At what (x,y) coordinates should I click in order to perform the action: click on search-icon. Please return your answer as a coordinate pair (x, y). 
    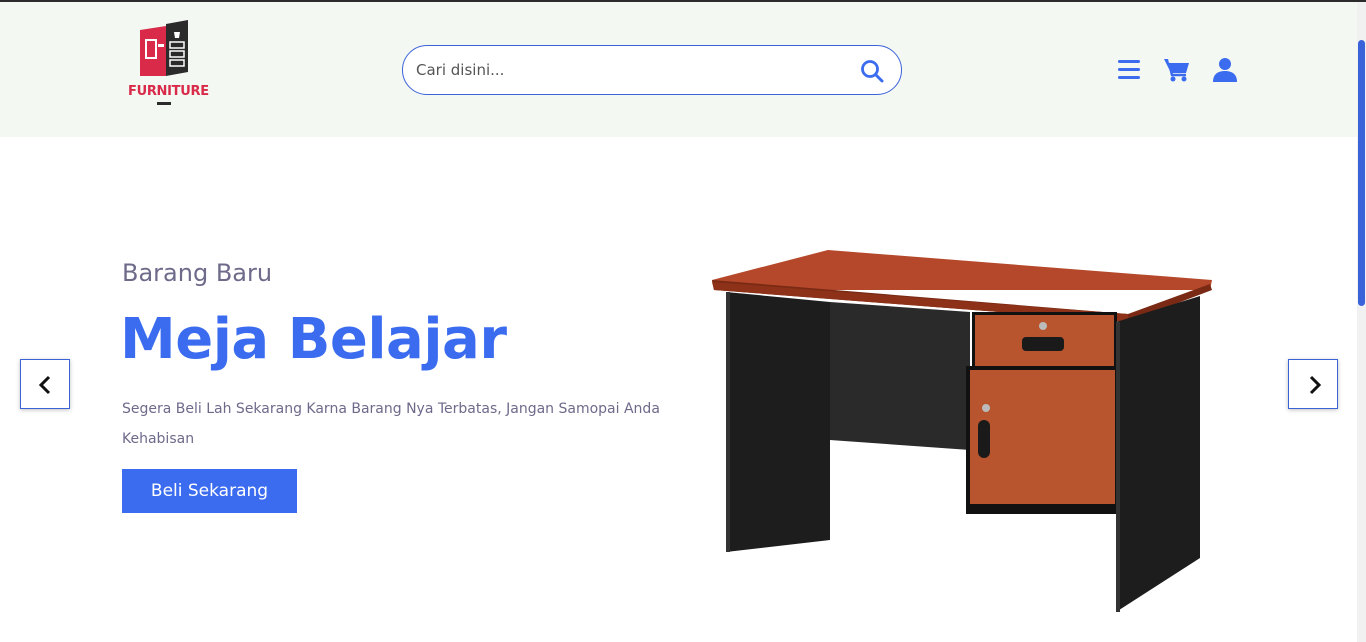
    Looking at the image, I should click on (872, 71).